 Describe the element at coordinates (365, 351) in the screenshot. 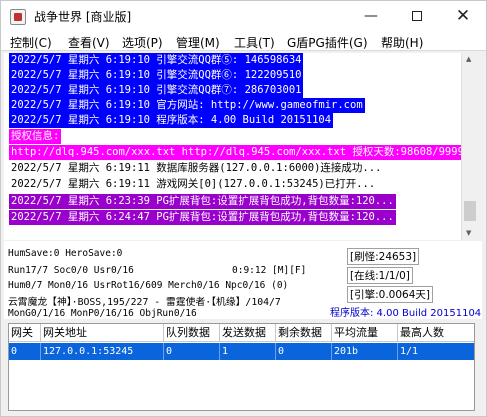

I see `cell-avg-traffic: 201b` at that location.